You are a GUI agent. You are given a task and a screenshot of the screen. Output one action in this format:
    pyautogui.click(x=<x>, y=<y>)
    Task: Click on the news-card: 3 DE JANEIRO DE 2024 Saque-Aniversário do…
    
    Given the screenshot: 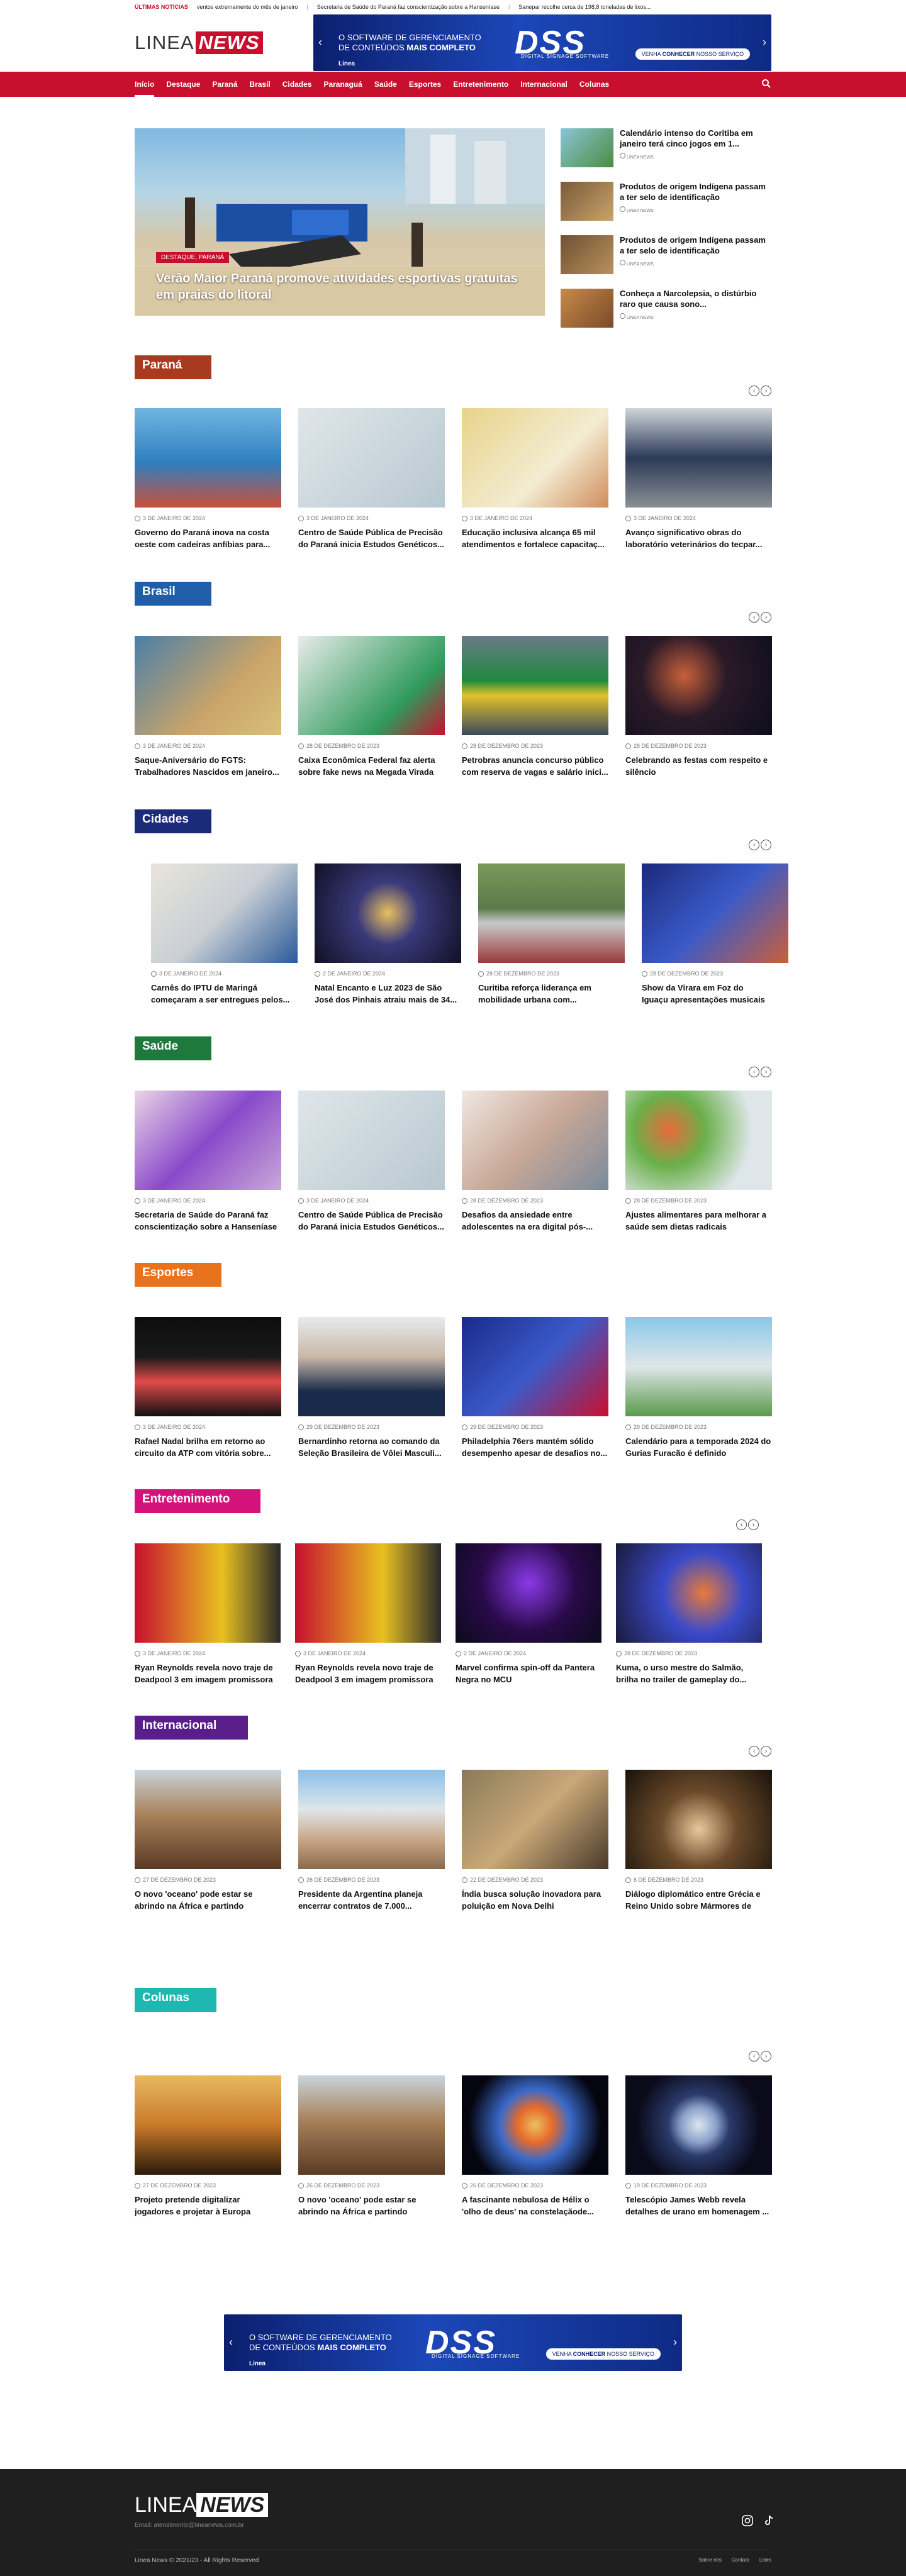 What is the action you would take?
    pyautogui.click(x=208, y=707)
    